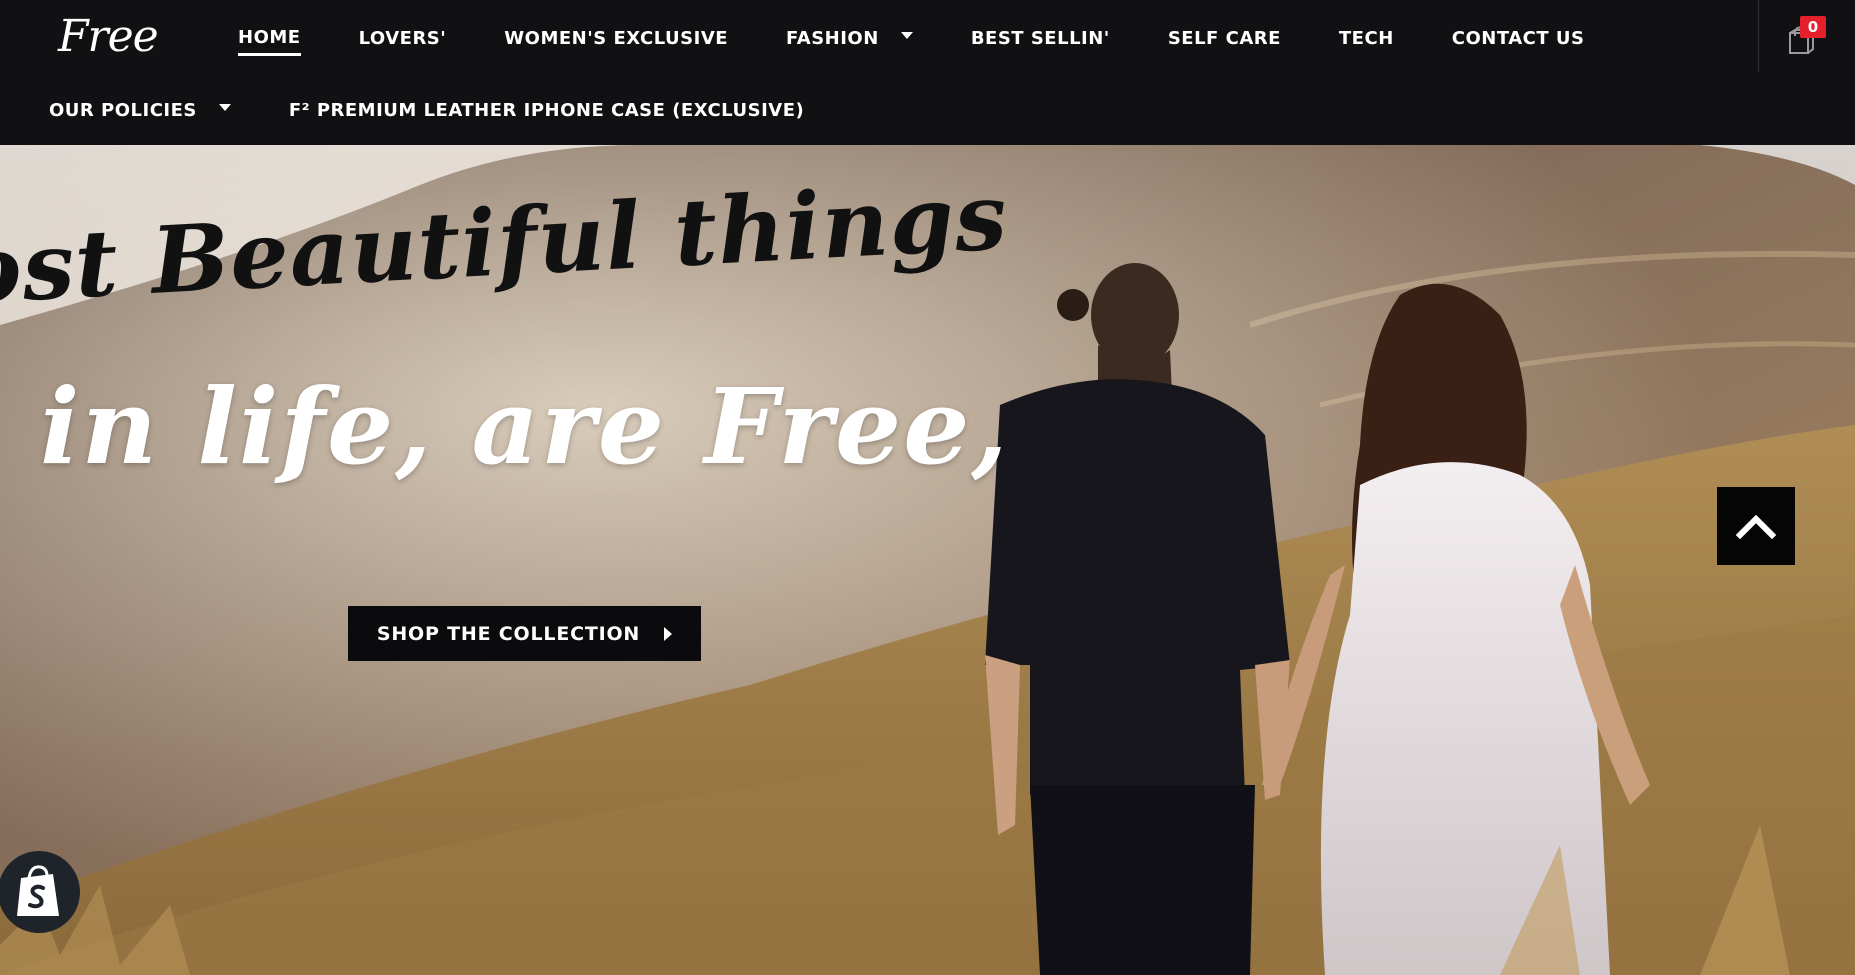 The image size is (1855, 975). I want to click on nav-item-home: HOME, so click(269, 39).